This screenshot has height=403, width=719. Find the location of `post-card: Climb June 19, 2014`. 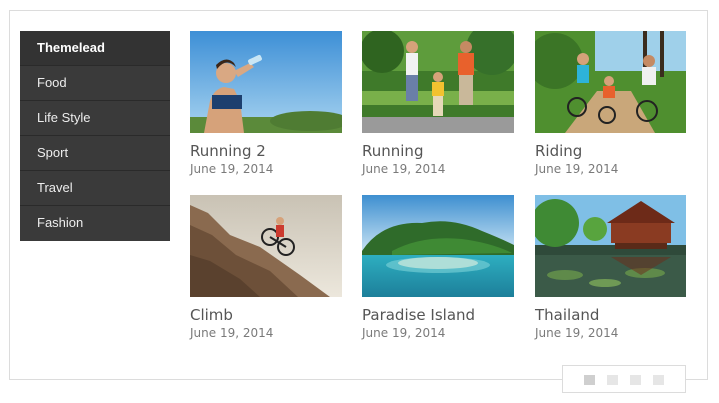

post-card: Climb June 19, 2014 is located at coordinates (266, 267).